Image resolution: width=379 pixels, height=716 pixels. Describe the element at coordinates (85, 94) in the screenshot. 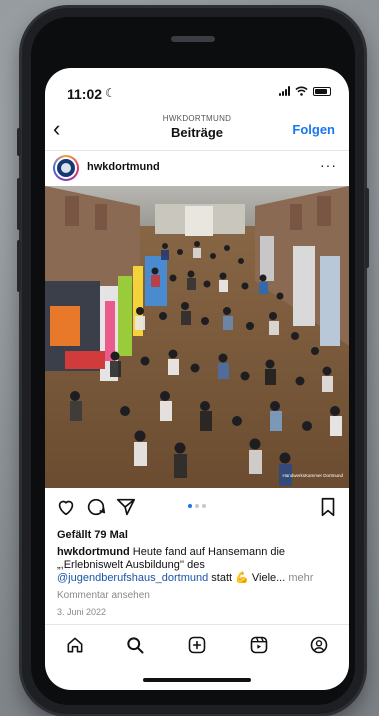

I see `status-time: 11:02` at that location.